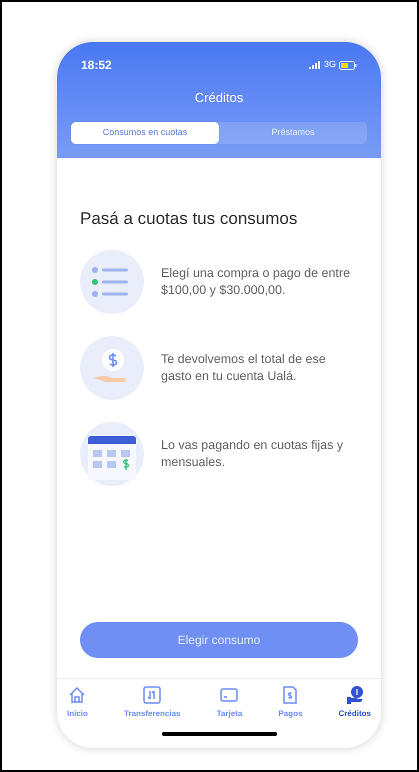  I want to click on battery-icon, so click(348, 65).